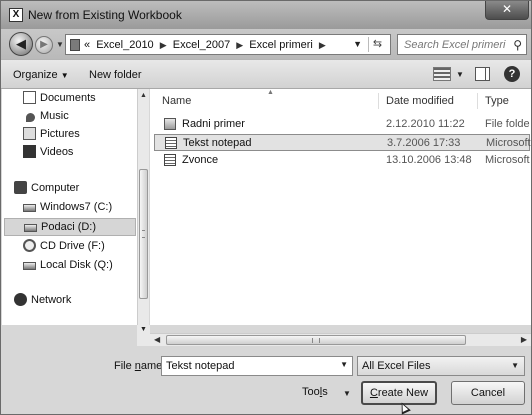 Image resolution: width=532 pixels, height=415 pixels. What do you see at coordinates (281, 45) in the screenshot?
I see `breadcrumb-item: Excel primeri` at bounding box center [281, 45].